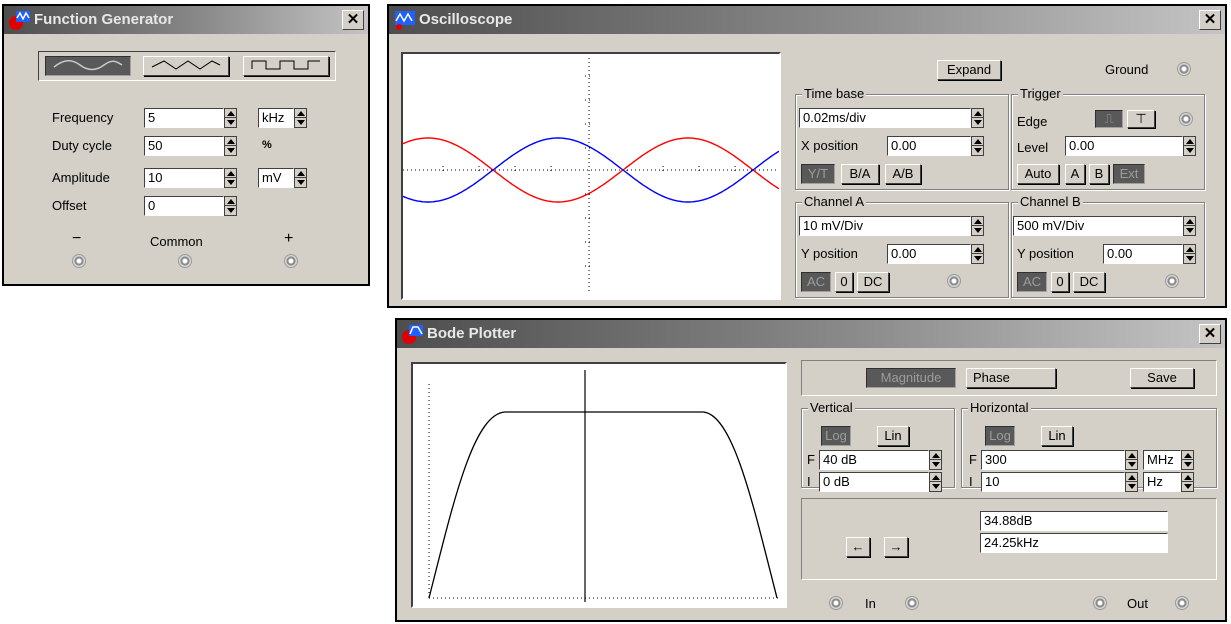 Image resolution: width=1231 pixels, height=624 pixels. Describe the element at coordinates (1038, 174) in the screenshot. I see `auto-trigger-button: Auto` at that location.